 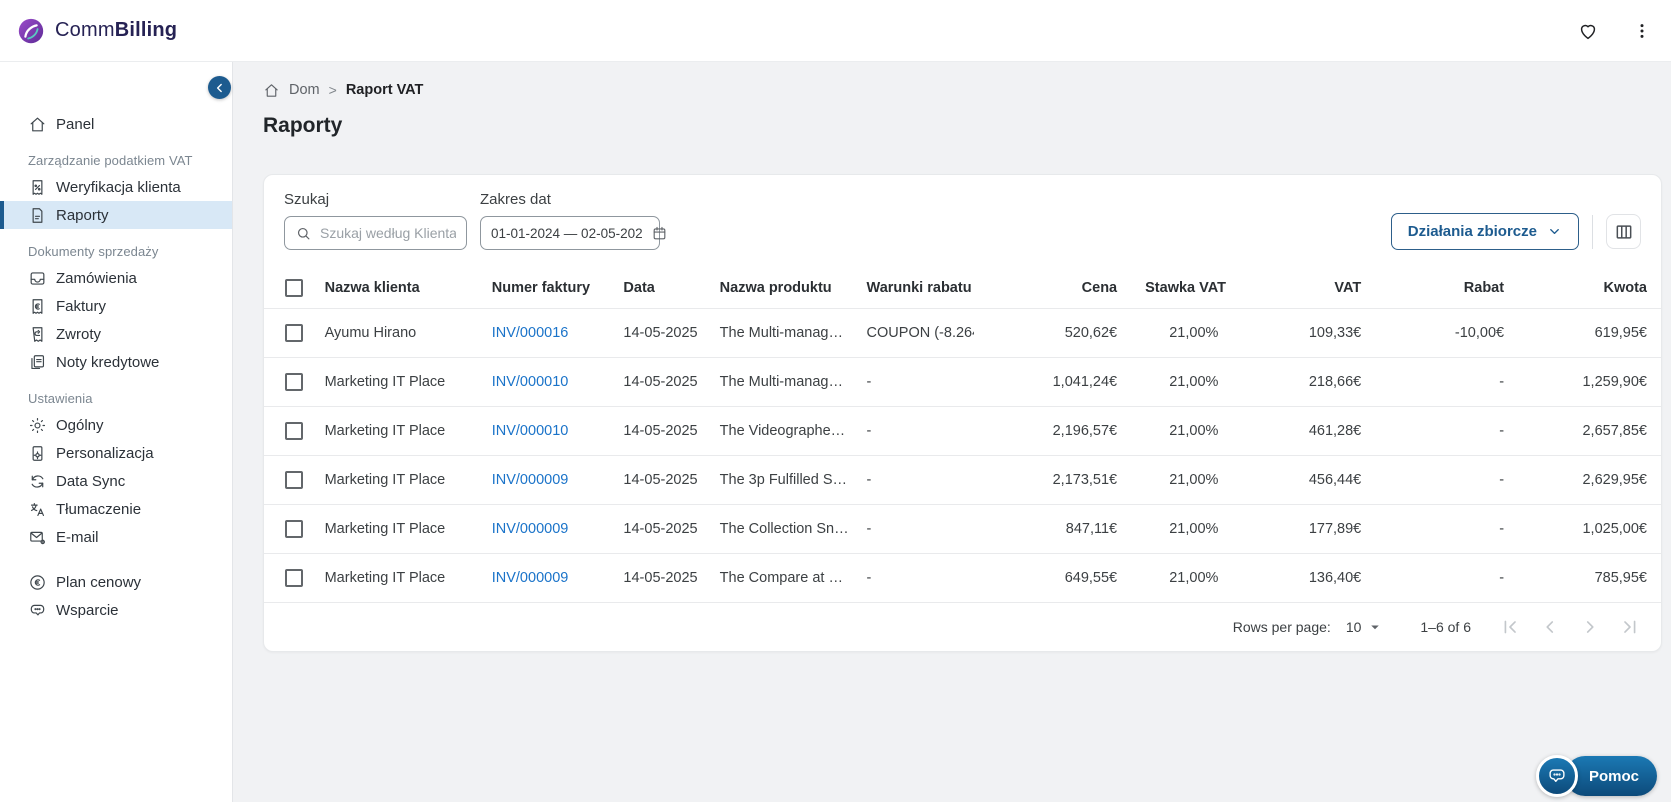 What do you see at coordinates (1623, 231) in the screenshot?
I see `columns-button` at bounding box center [1623, 231].